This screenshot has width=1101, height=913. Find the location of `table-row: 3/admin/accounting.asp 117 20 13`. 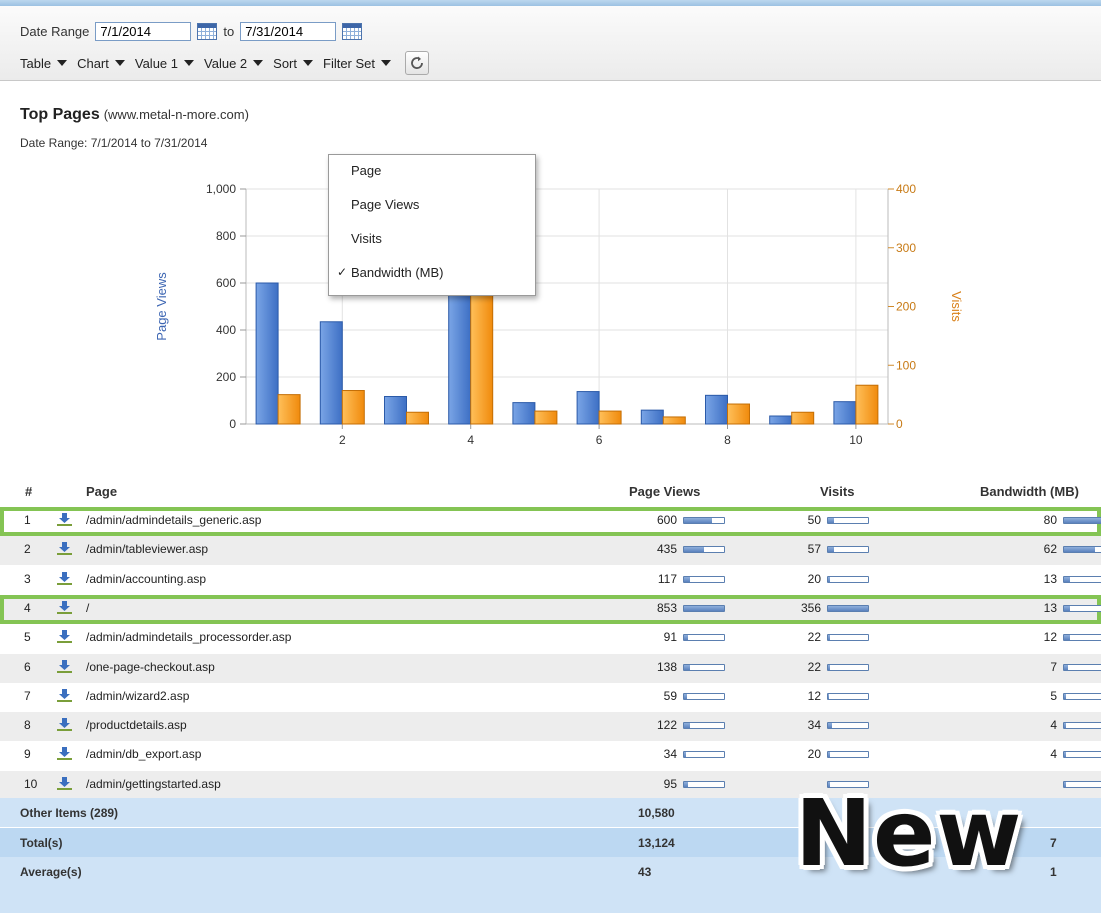

table-row: 3/admin/accounting.asp 117 20 13 is located at coordinates (550, 580).